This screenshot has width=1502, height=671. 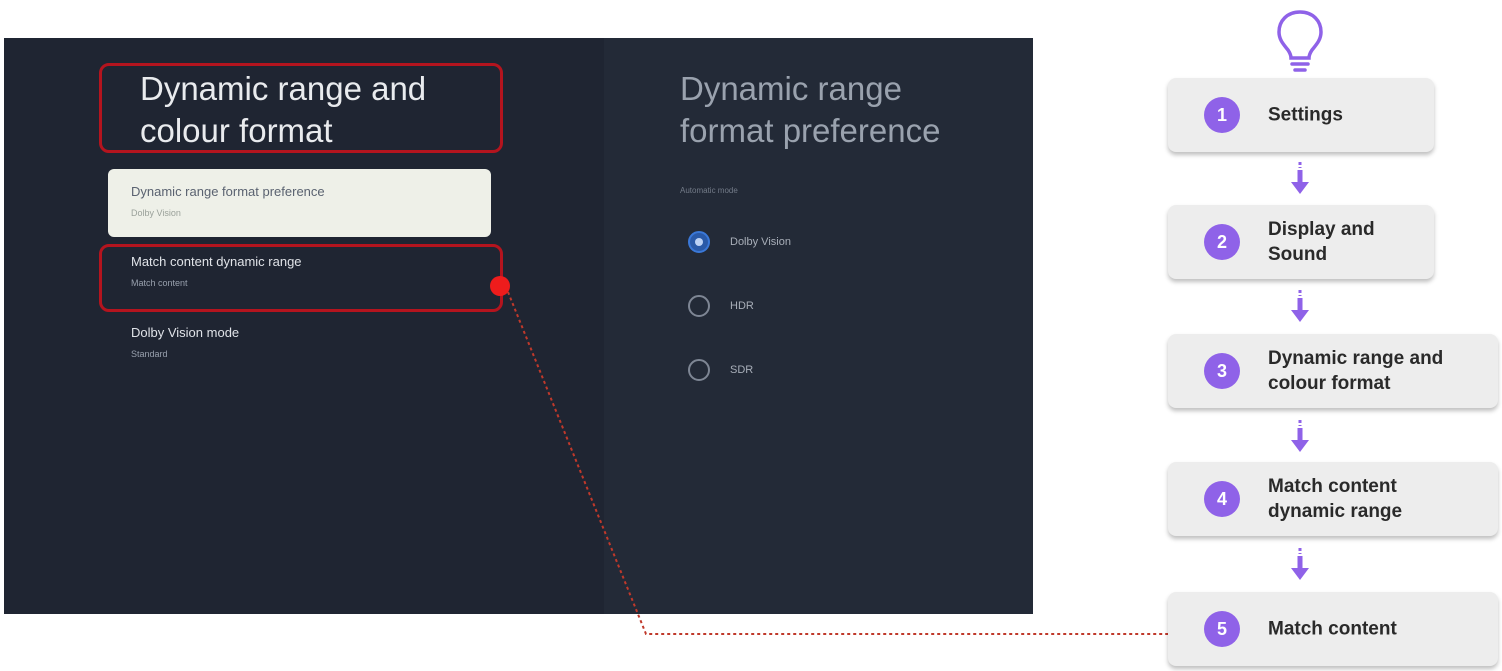 I want to click on step-label: Match content, so click(x=1332, y=629).